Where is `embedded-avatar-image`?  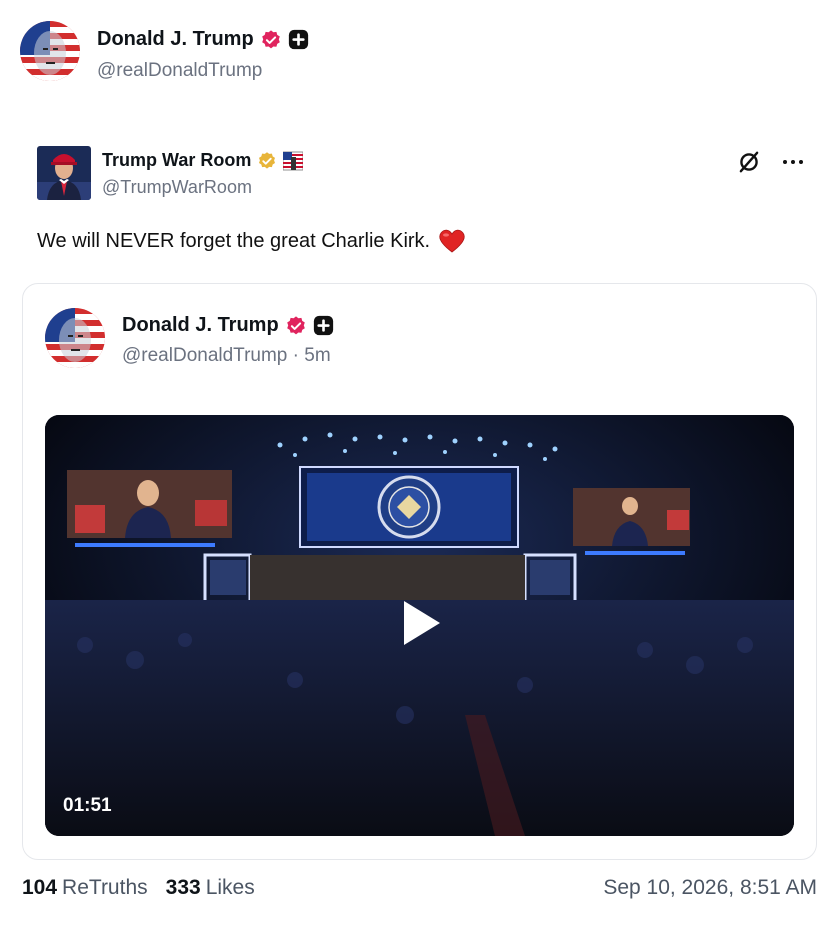
embedded-avatar-image is located at coordinates (75, 338).